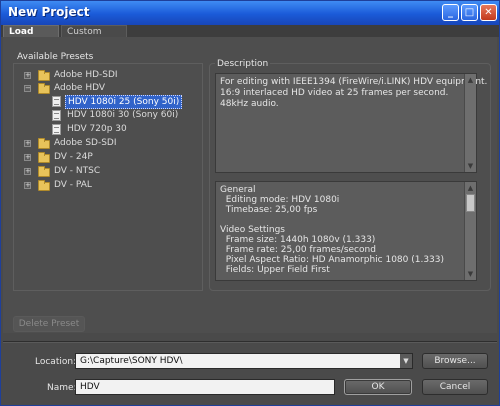  What do you see at coordinates (77, 171) in the screenshot?
I see `tree-item-label: DV - NTSC` at bounding box center [77, 171].